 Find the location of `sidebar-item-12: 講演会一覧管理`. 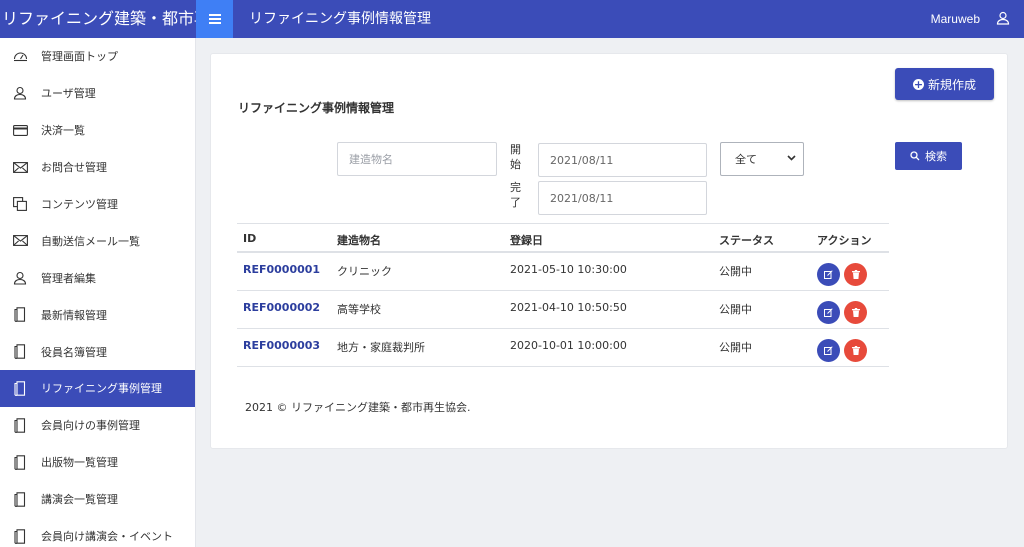

sidebar-item-12: 講演会一覧管理 is located at coordinates (97, 499).